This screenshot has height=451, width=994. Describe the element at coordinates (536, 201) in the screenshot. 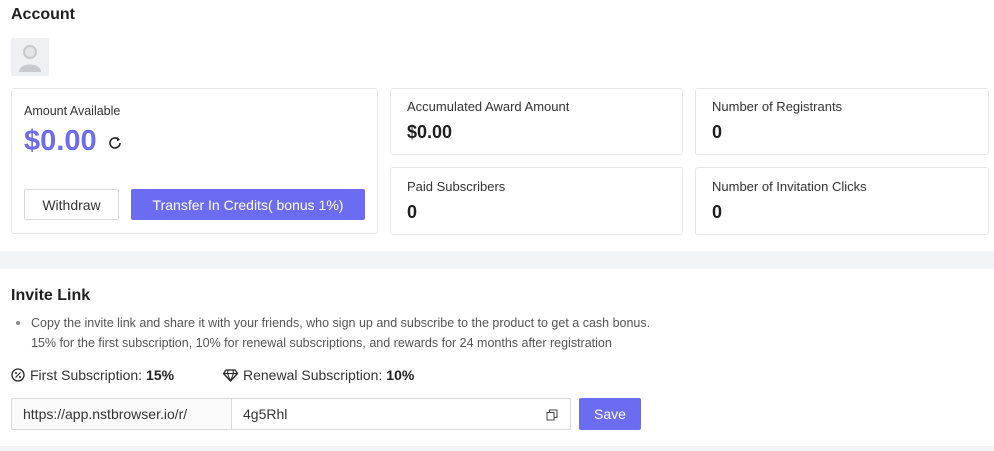

I see `paid-subscribers-card: Paid Subscribers 0` at that location.